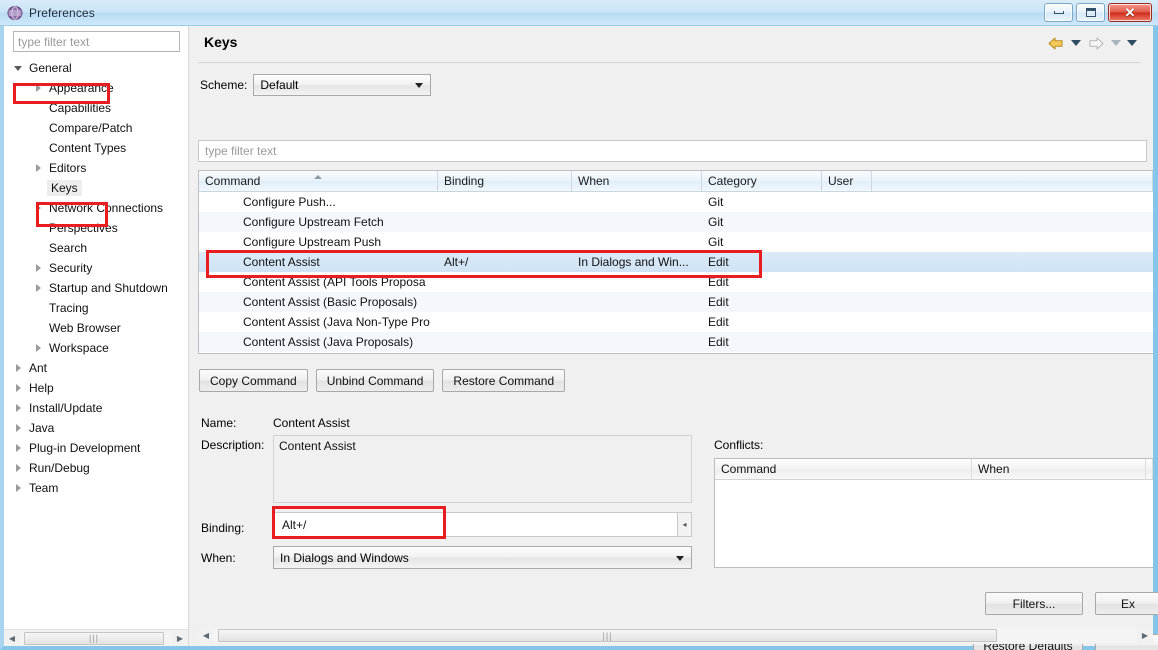 The image size is (1158, 650). What do you see at coordinates (96, 148) in the screenshot?
I see `sidebar-item-content-types: Content Types` at bounding box center [96, 148].